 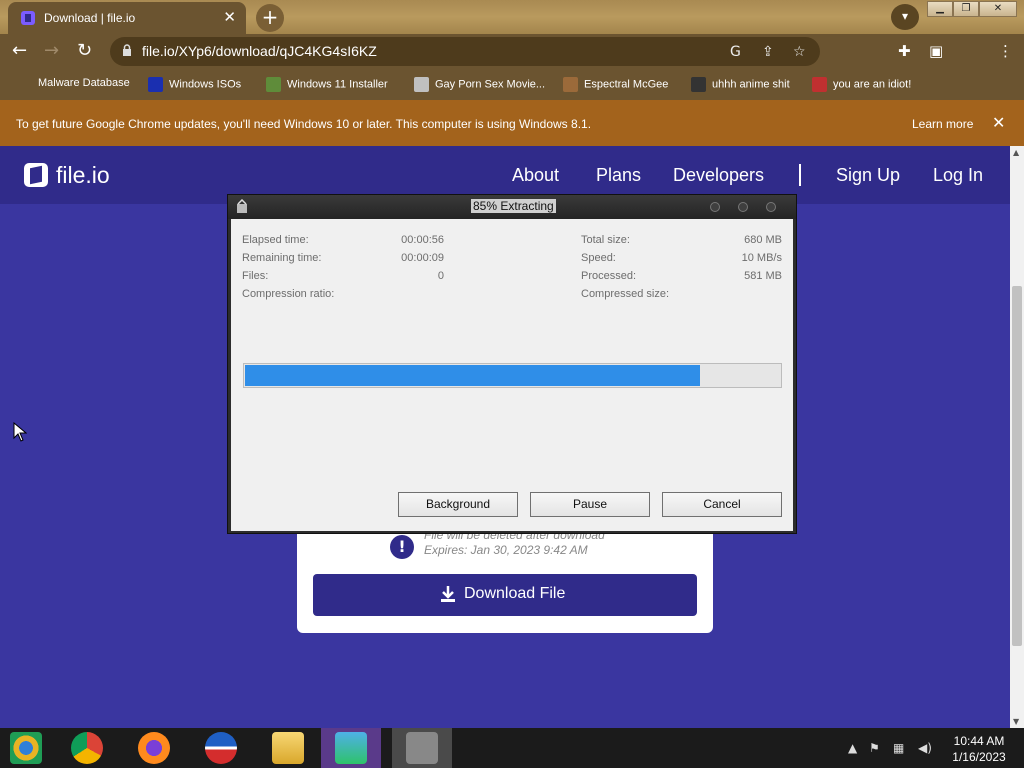 I want to click on bookmark-item: Espectral McGee, so click(x=615, y=84).